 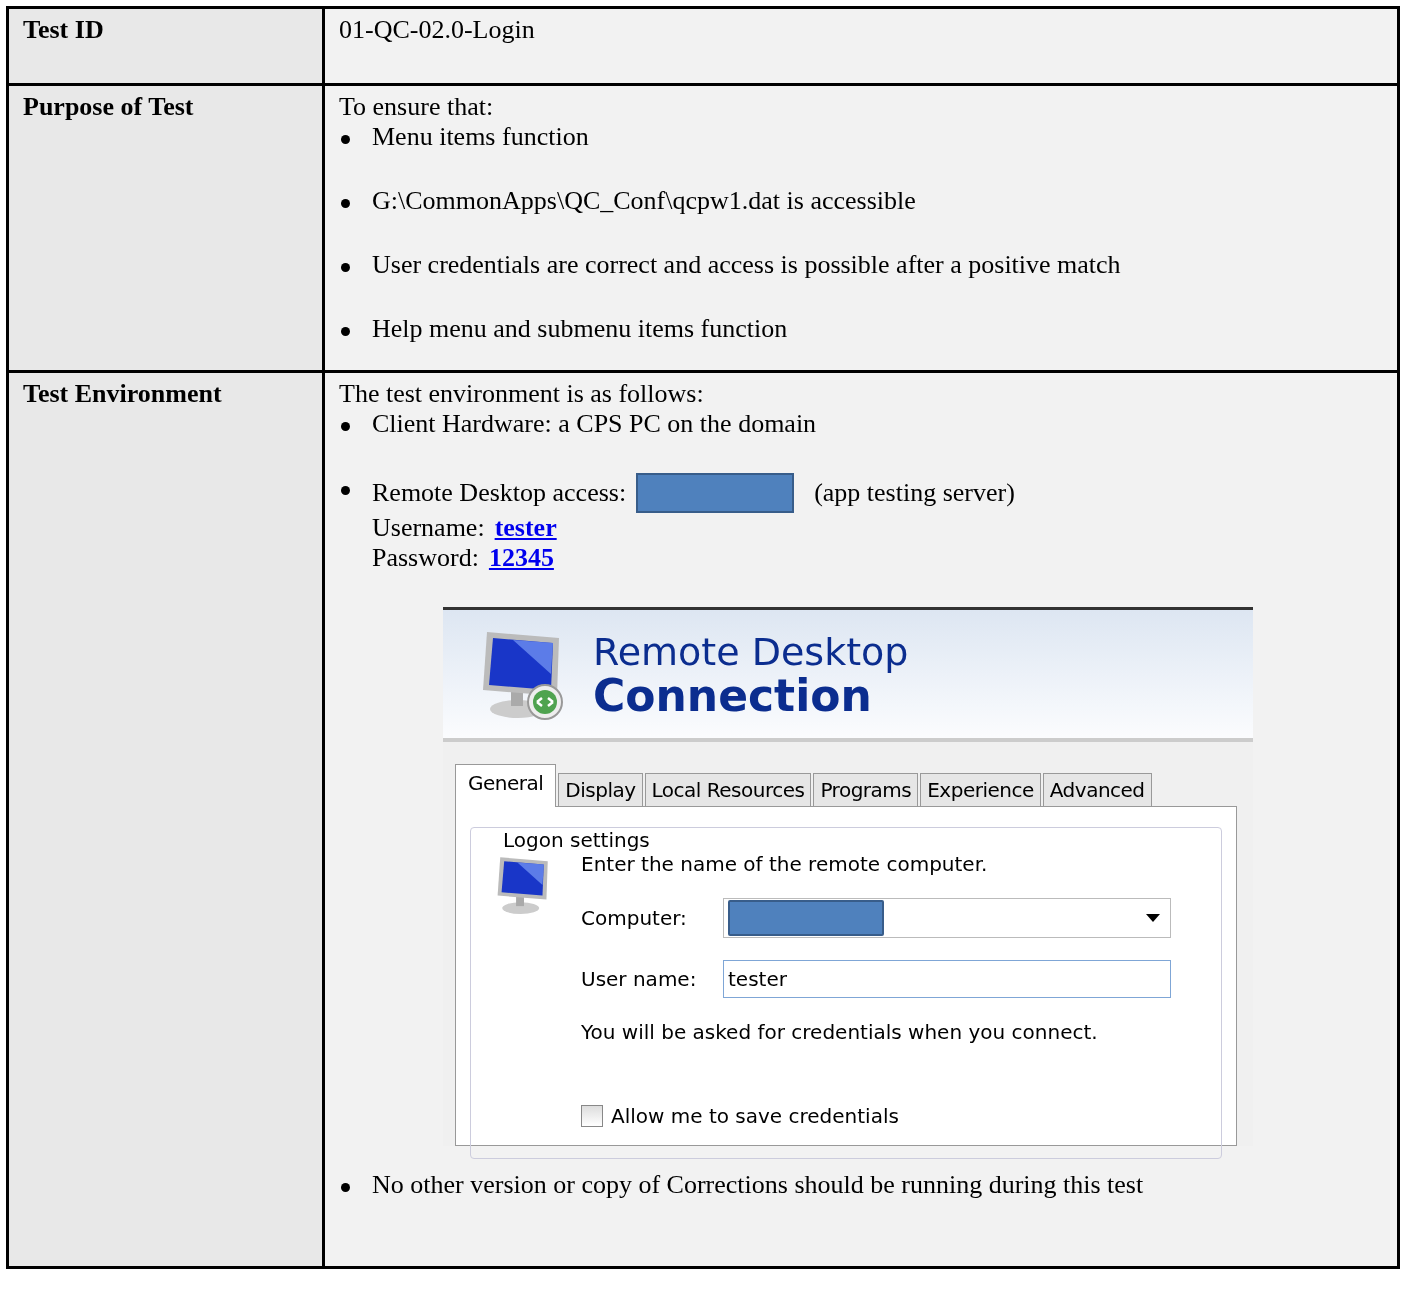 I want to click on checkbox, so click(x=592, y=1116).